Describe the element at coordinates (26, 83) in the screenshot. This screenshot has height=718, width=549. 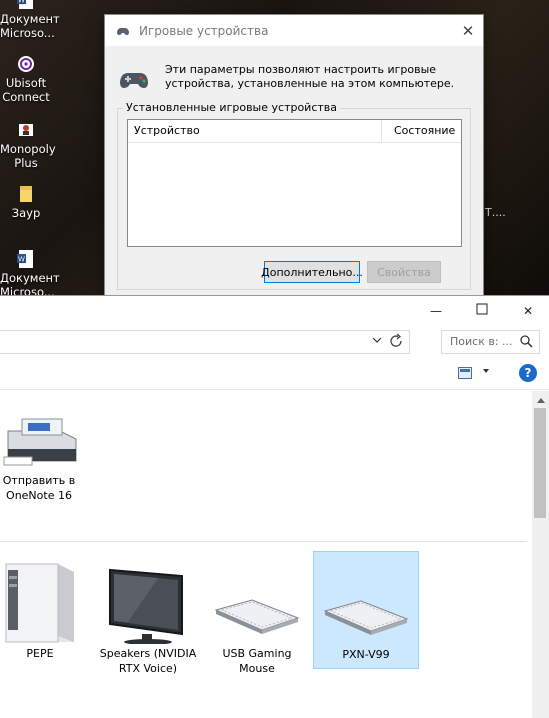
I see `desktop-icon-label: Ubisoft` at that location.